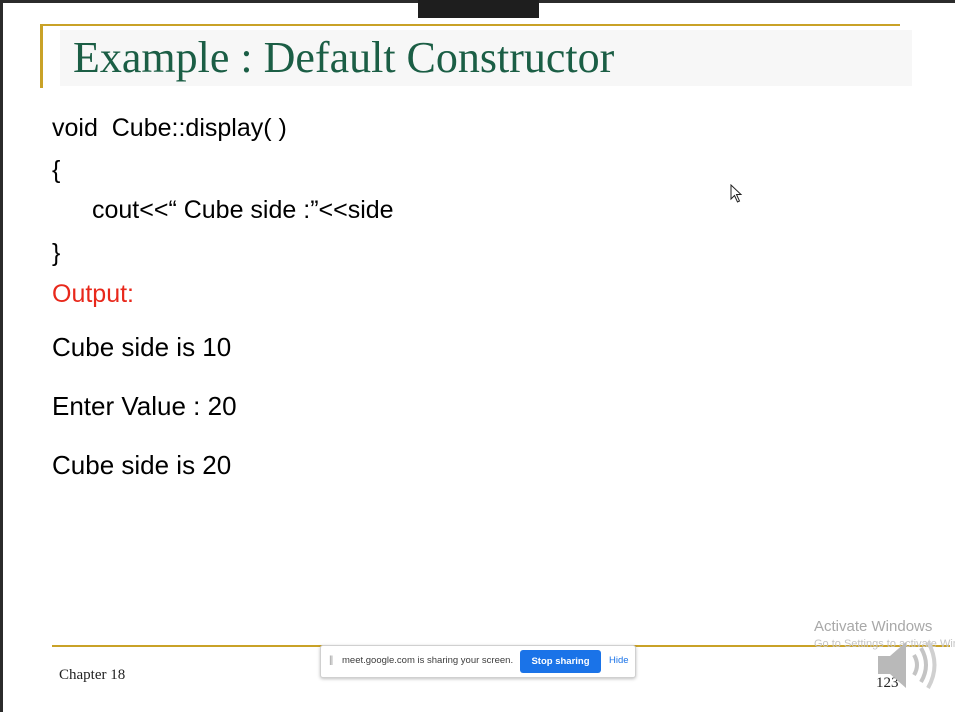 The width and height of the screenshot is (955, 712). Describe the element at coordinates (344, 57) in the screenshot. I see `slide-title: Example : Default Constructor` at that location.